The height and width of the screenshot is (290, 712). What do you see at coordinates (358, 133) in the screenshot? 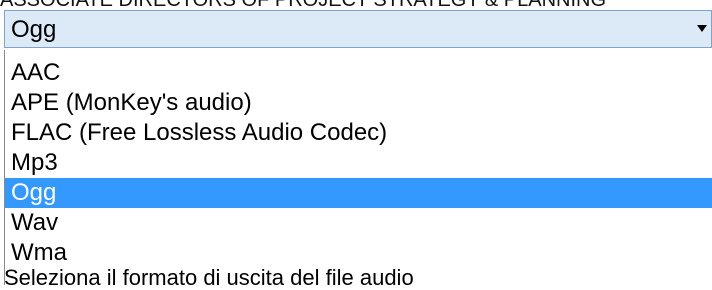
I see `option-flac: FLAC (Free Lossless Audio Codec)` at bounding box center [358, 133].